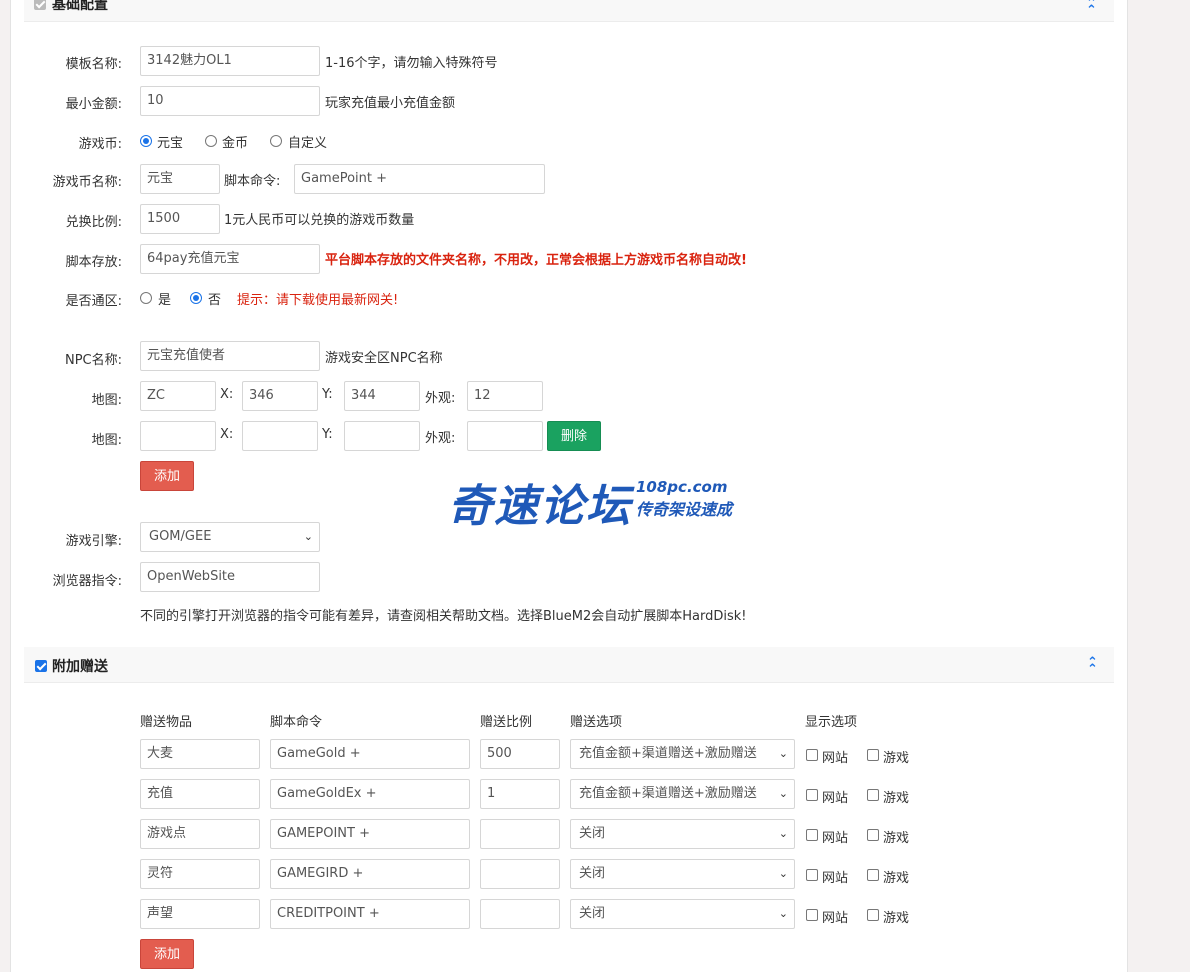 The height and width of the screenshot is (972, 1190). Describe the element at coordinates (230, 537) in the screenshot. I see `engine-select: GOM/GEE ⌄` at that location.